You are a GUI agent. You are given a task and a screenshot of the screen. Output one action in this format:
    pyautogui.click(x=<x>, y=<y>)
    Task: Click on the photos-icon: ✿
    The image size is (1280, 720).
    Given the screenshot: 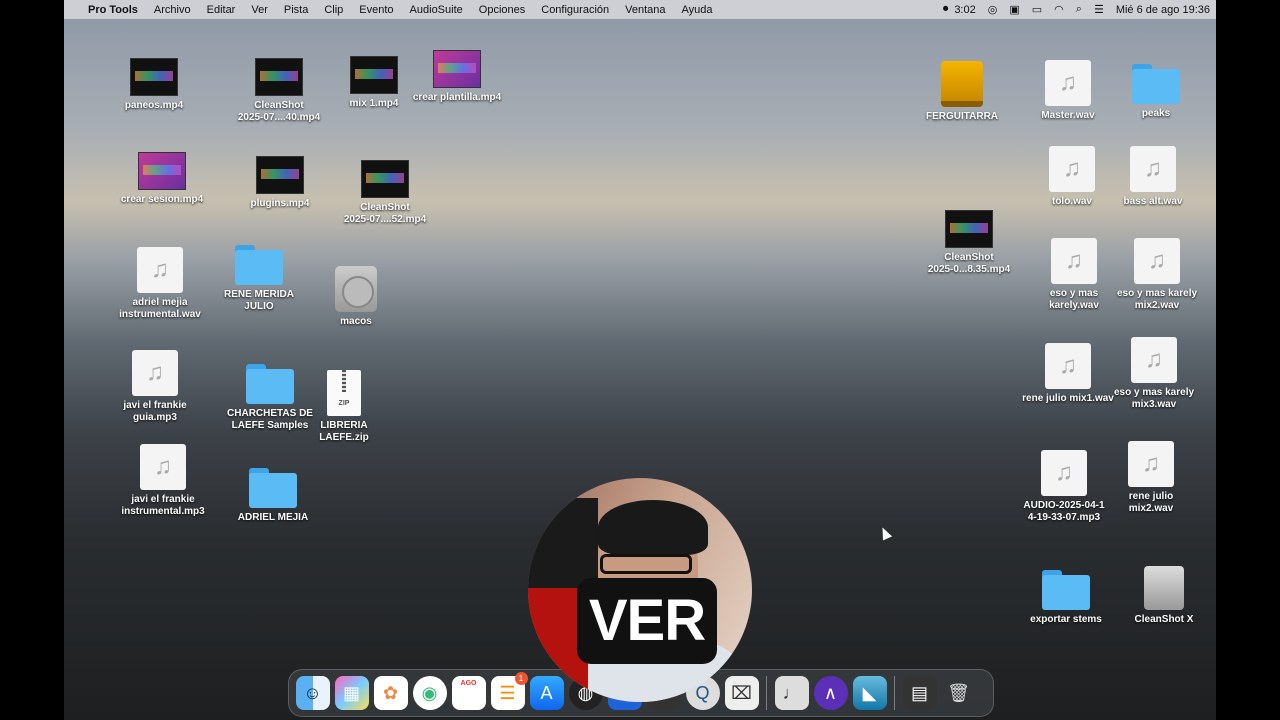 What is the action you would take?
    pyautogui.click(x=390, y=693)
    